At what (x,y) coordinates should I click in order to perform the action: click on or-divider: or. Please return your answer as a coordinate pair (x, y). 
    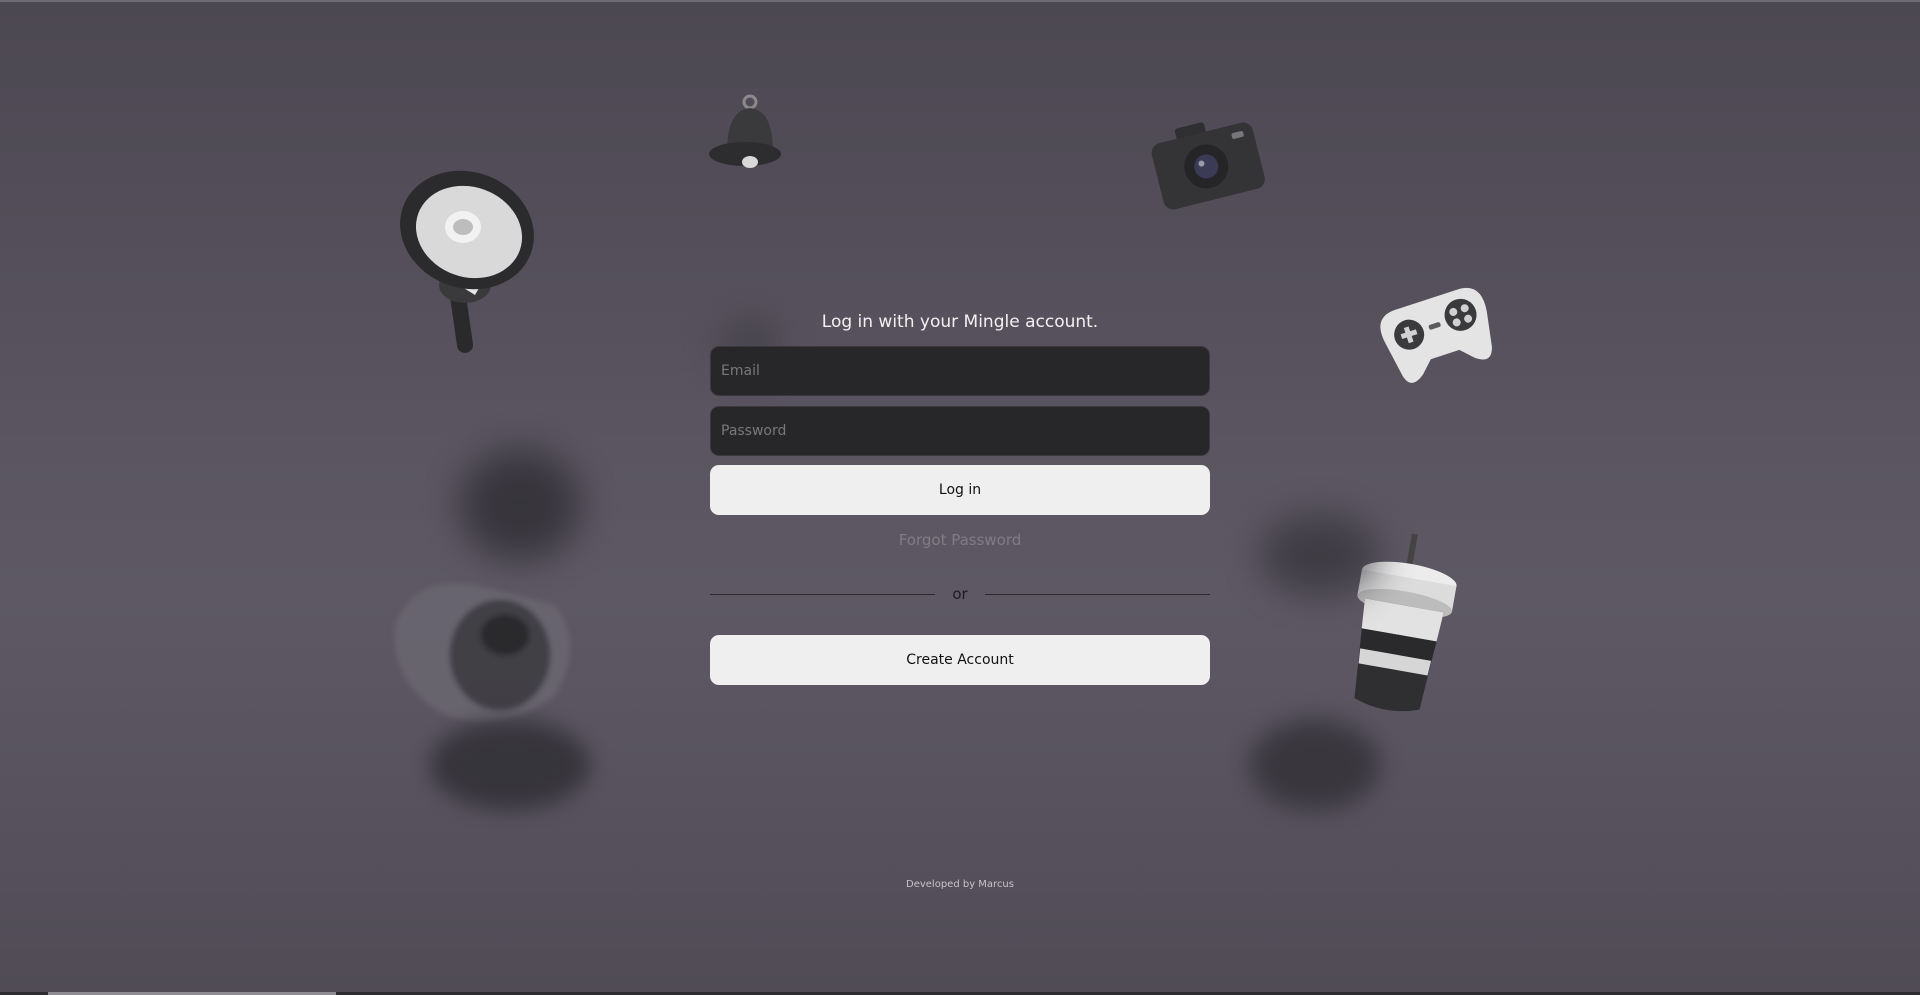
    Looking at the image, I should click on (960, 594).